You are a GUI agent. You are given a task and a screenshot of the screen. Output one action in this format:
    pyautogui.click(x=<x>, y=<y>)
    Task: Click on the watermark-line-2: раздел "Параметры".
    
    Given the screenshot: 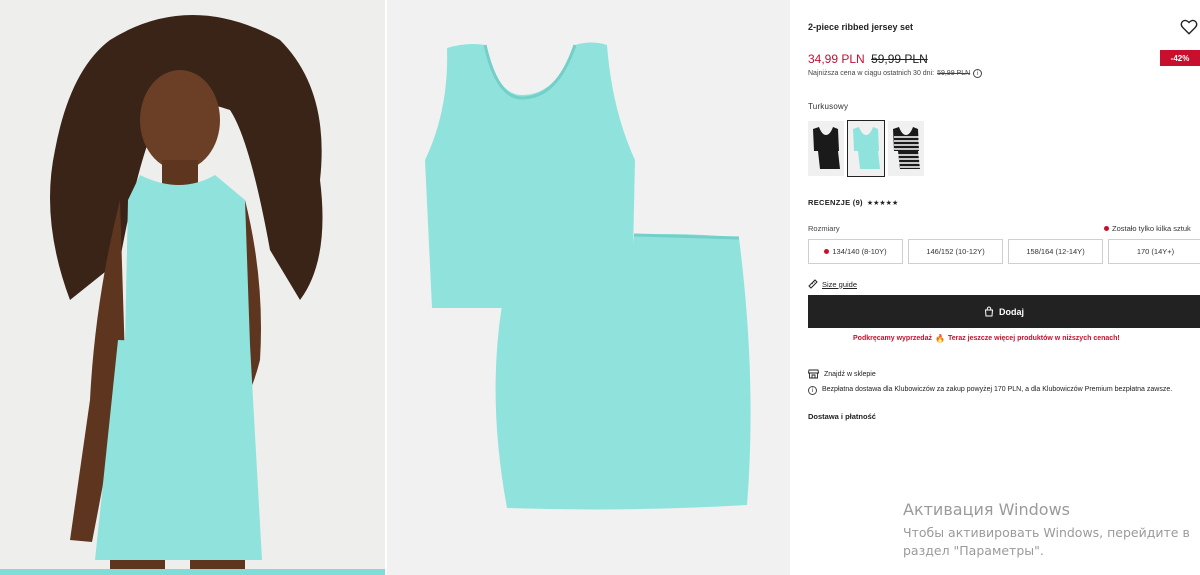 What is the action you would take?
    pyautogui.click(x=973, y=550)
    